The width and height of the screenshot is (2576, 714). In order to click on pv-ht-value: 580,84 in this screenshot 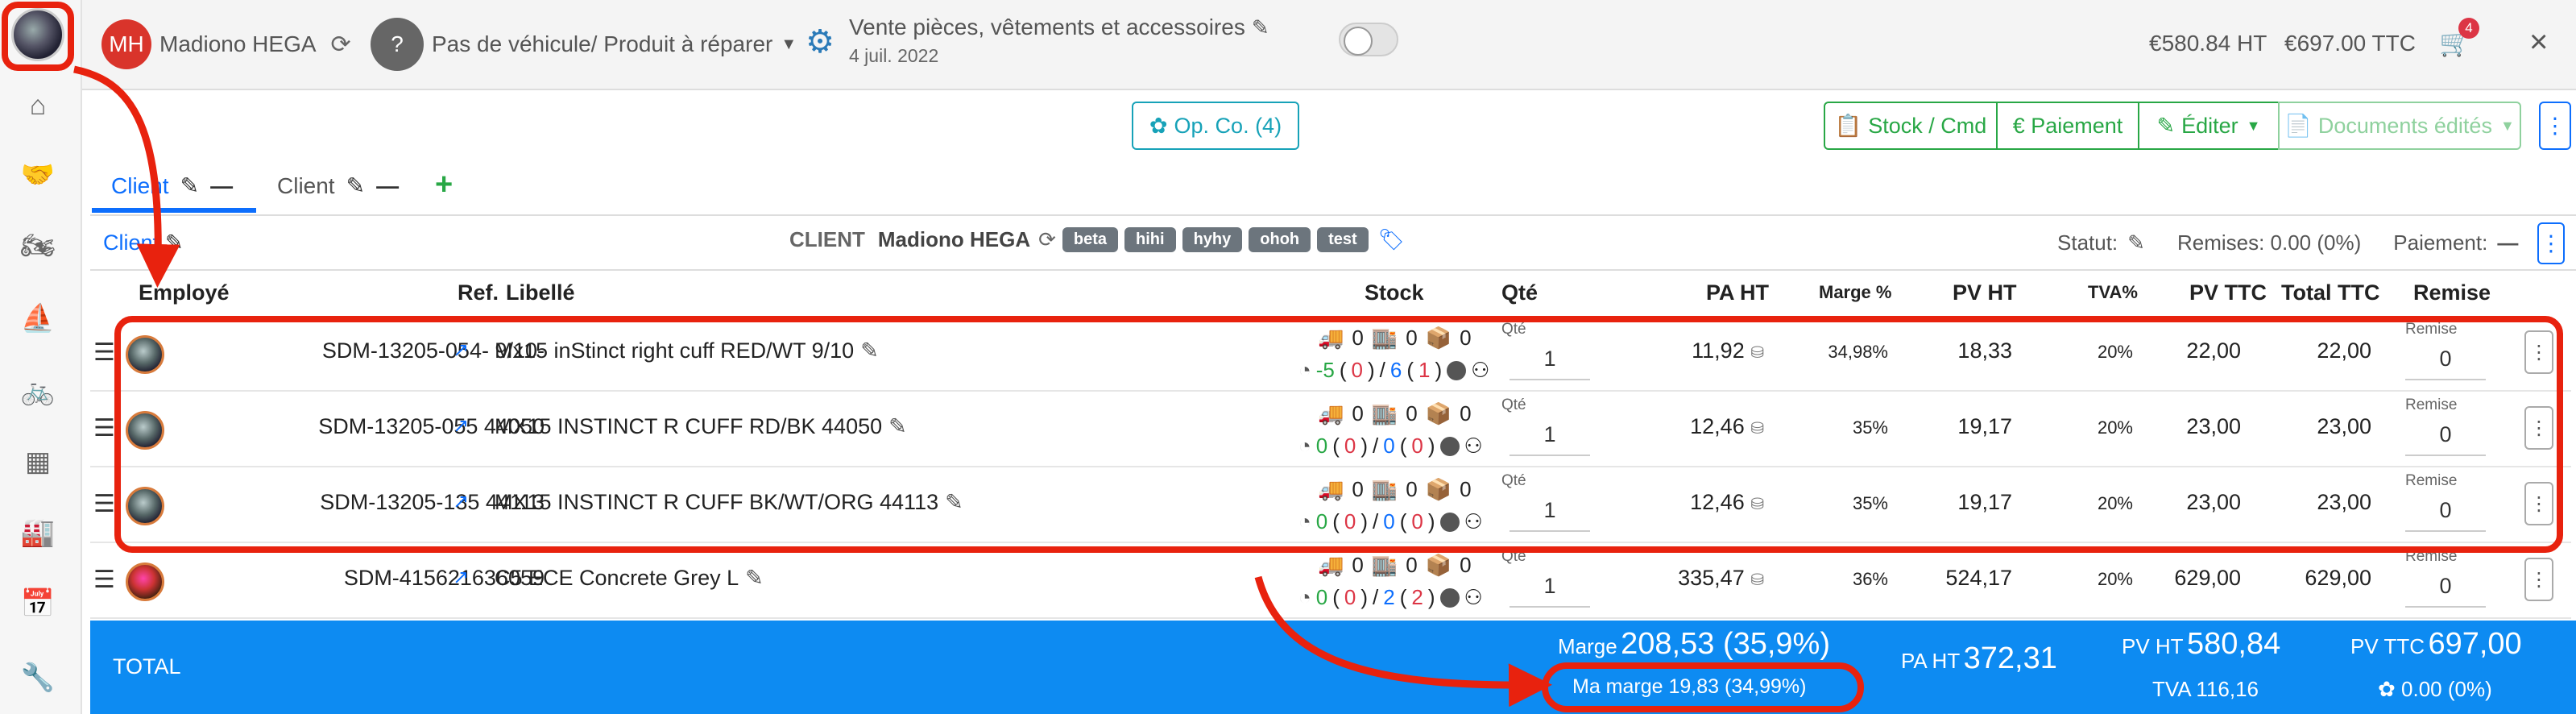, I will do `click(2234, 644)`.